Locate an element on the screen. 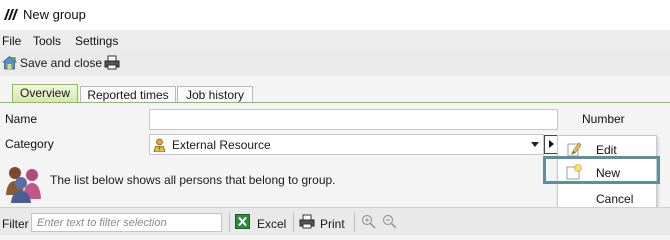 Image resolution: width=670 pixels, height=240 pixels. group-persons-icon is located at coordinates (23, 185).